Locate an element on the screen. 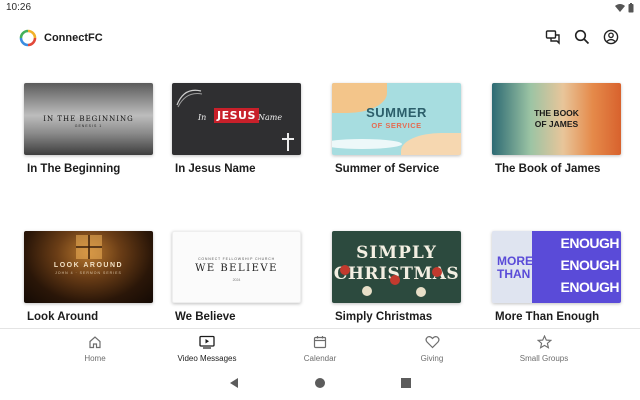  star-icon is located at coordinates (544, 342).